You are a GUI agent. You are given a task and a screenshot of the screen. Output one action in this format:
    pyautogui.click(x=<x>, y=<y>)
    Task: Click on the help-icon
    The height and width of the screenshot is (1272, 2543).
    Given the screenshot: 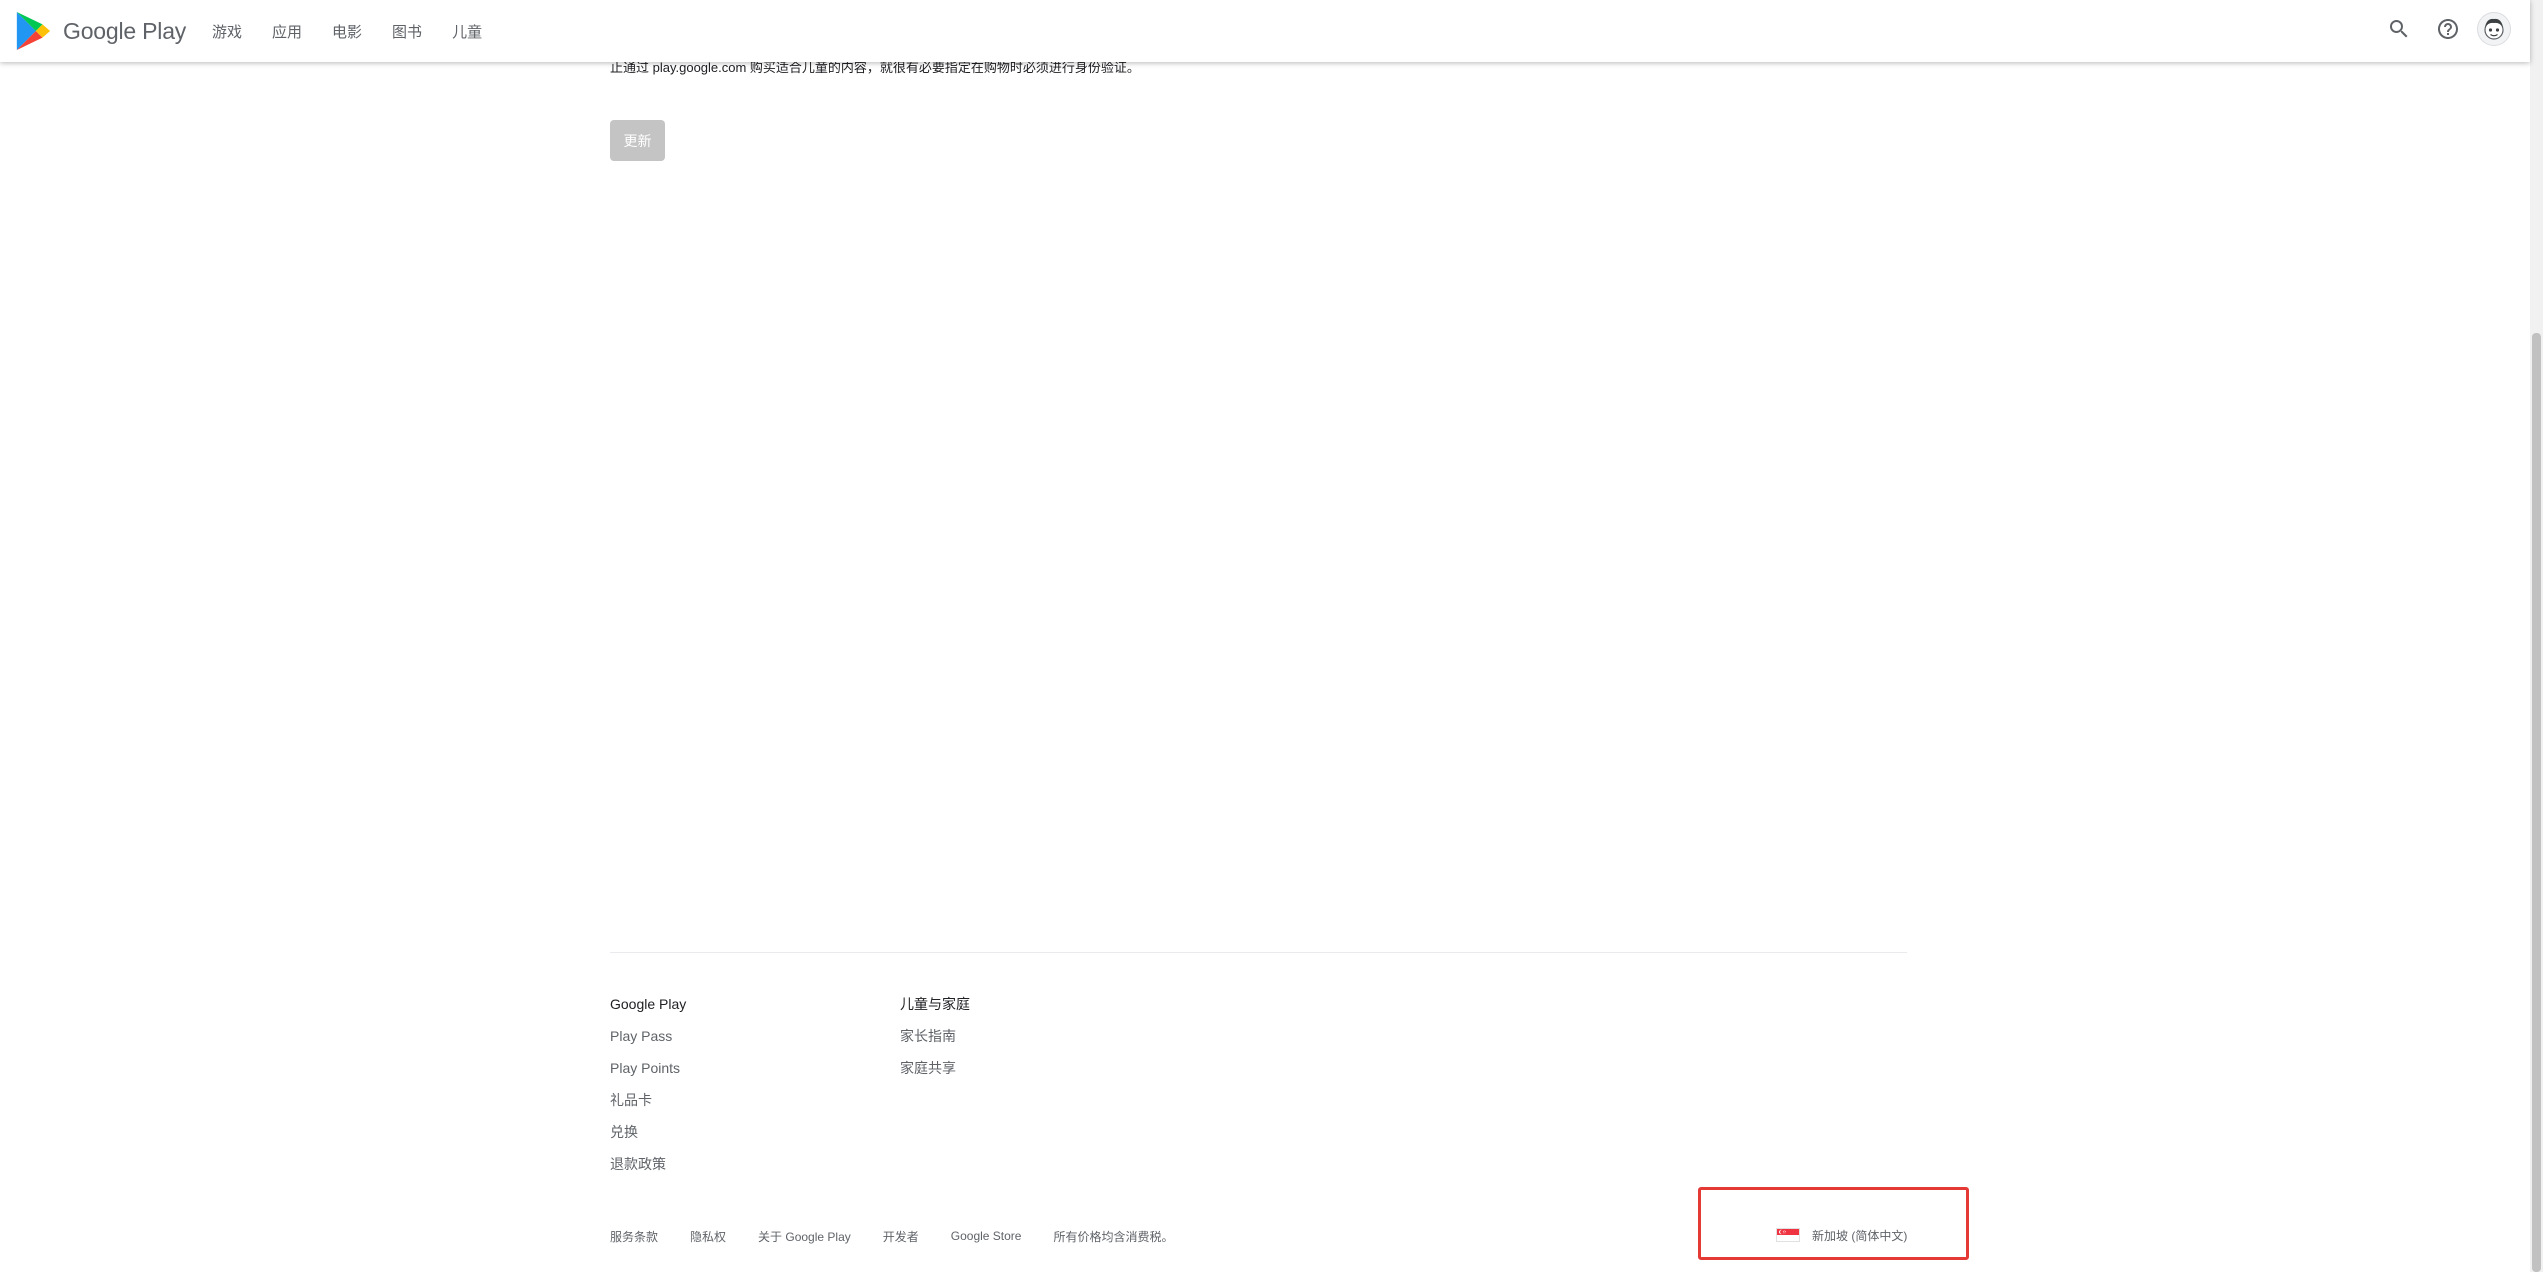 What is the action you would take?
    pyautogui.click(x=2448, y=29)
    